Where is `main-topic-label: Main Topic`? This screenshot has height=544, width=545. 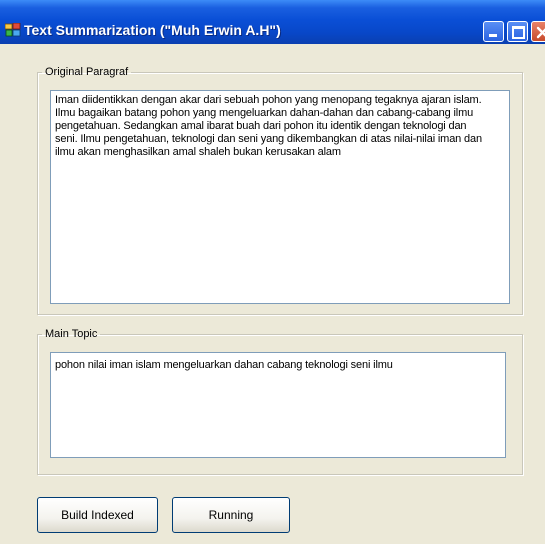 main-topic-label: Main Topic is located at coordinates (71, 334).